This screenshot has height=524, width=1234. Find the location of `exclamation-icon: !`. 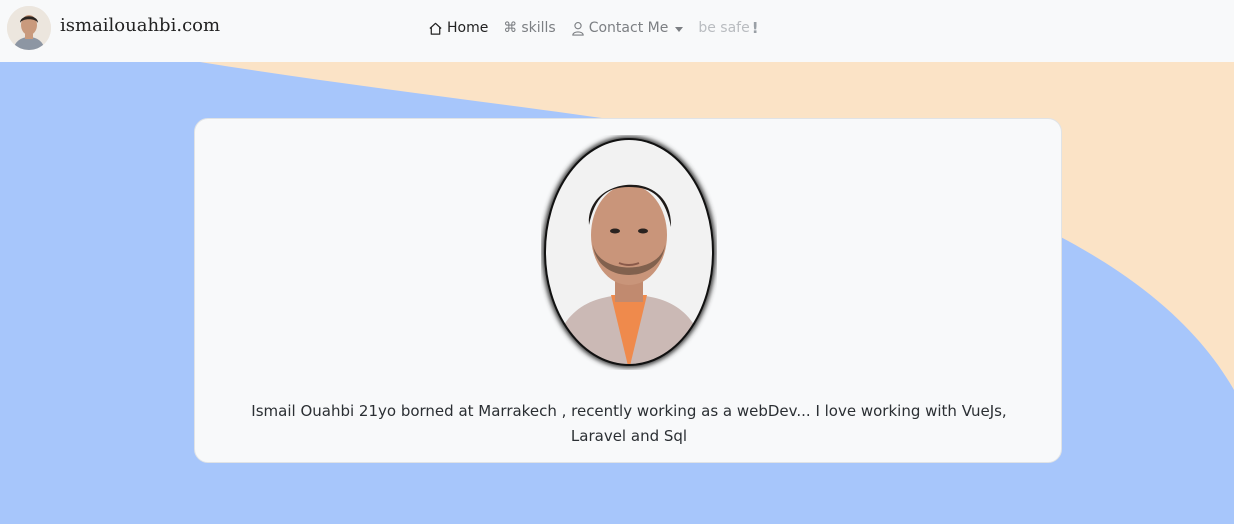

exclamation-icon: ! is located at coordinates (755, 28).